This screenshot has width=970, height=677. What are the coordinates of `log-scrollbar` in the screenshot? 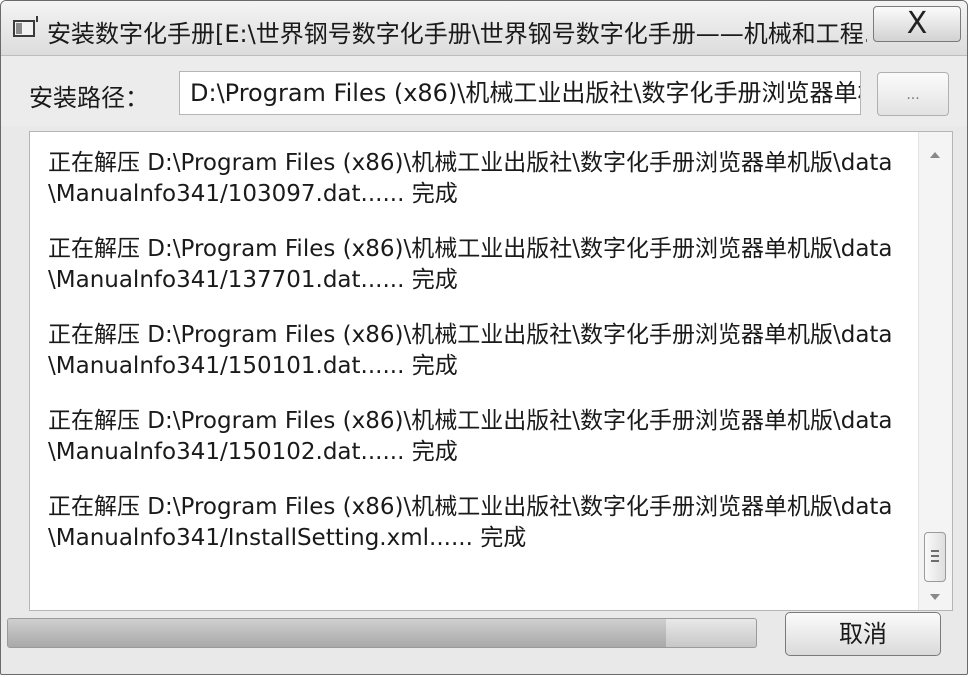 It's located at (935, 371).